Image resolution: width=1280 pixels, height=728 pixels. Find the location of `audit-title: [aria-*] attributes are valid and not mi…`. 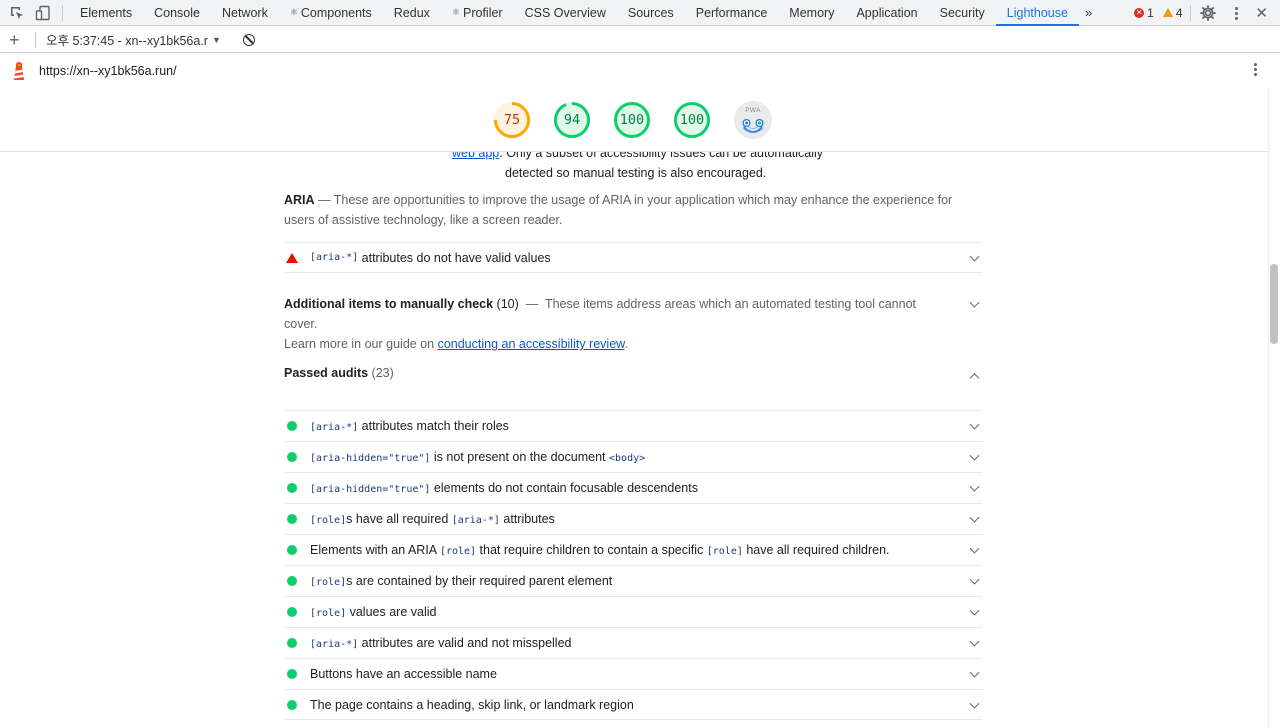

audit-title: [aria-*] attributes are valid and not mi… is located at coordinates (440, 643).